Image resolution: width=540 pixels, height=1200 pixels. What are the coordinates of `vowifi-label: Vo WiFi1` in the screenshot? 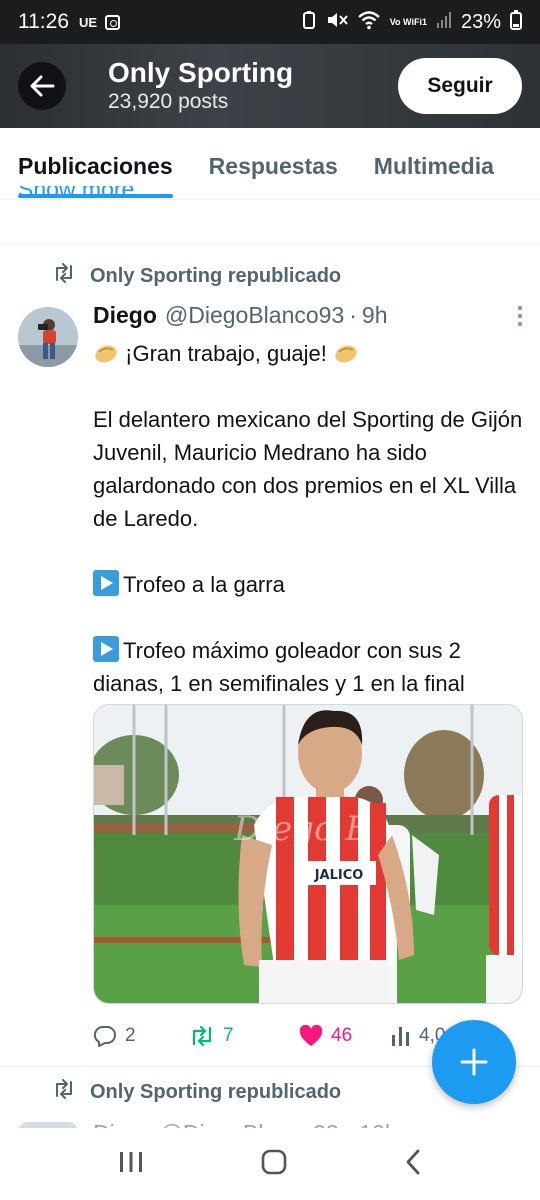 It's located at (408, 21).